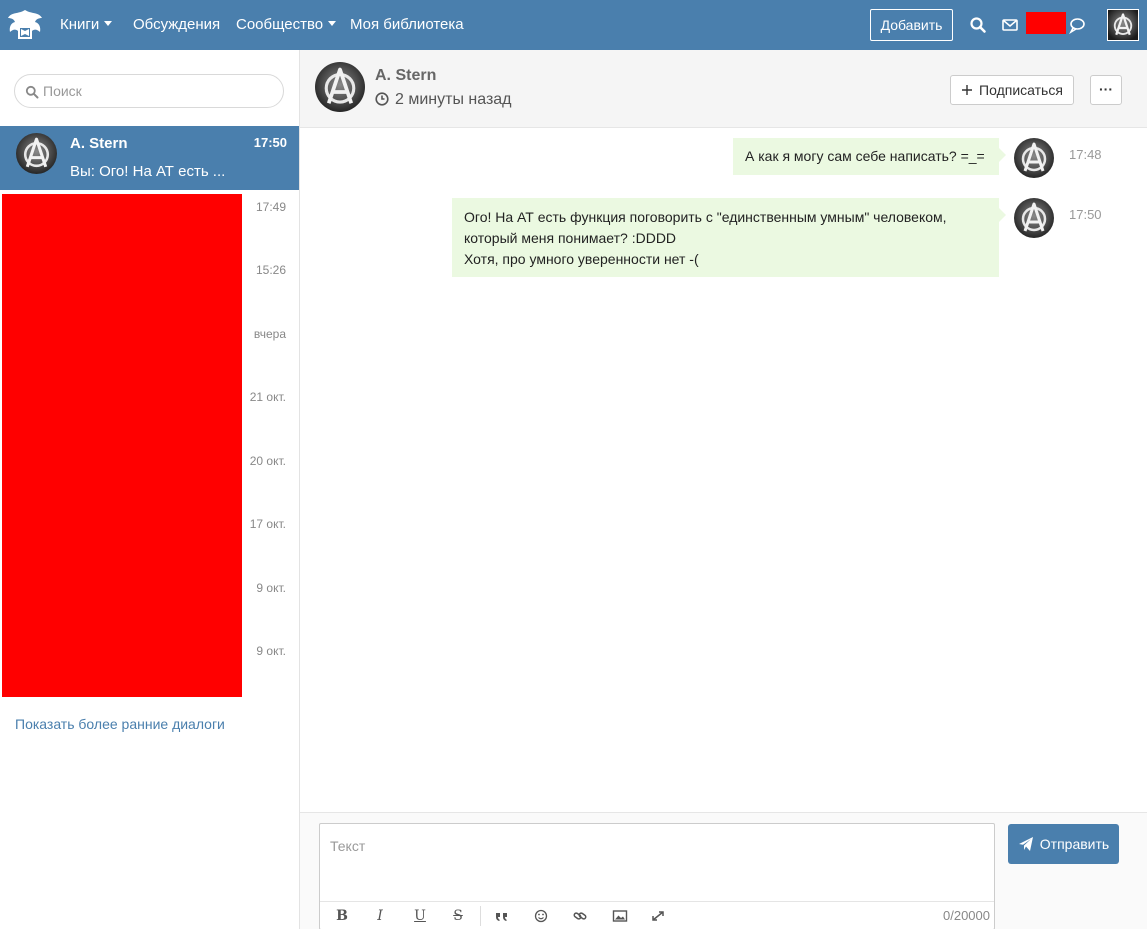 Image resolution: width=1147 pixels, height=929 pixels. Describe the element at coordinates (420, 916) in the screenshot. I see `underline-button: U` at that location.